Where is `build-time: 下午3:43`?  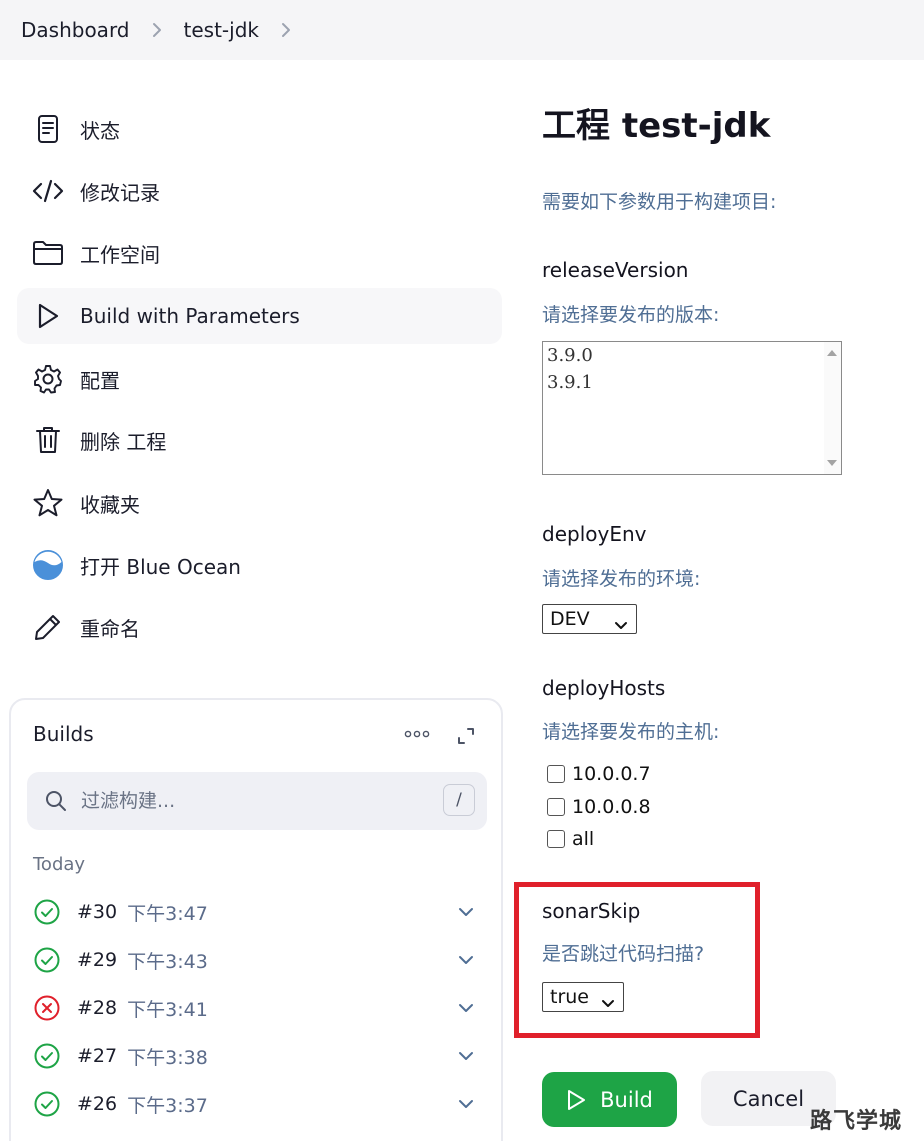
build-time: 下午3:43 is located at coordinates (167, 960).